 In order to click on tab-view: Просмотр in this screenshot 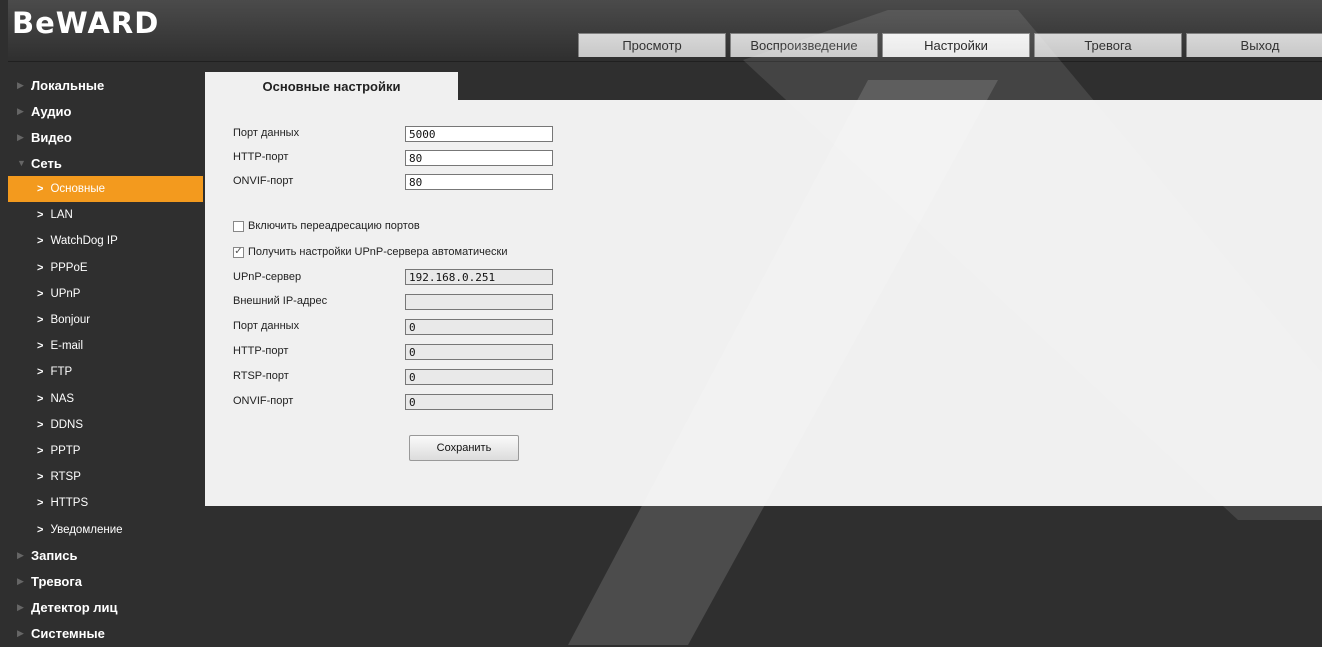, I will do `click(652, 45)`.